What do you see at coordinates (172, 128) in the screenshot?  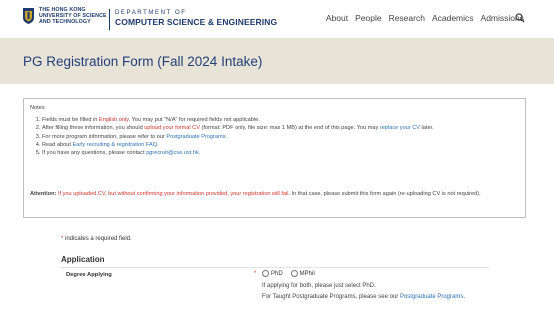 I see `note-emphasis: upload your formal CV` at bounding box center [172, 128].